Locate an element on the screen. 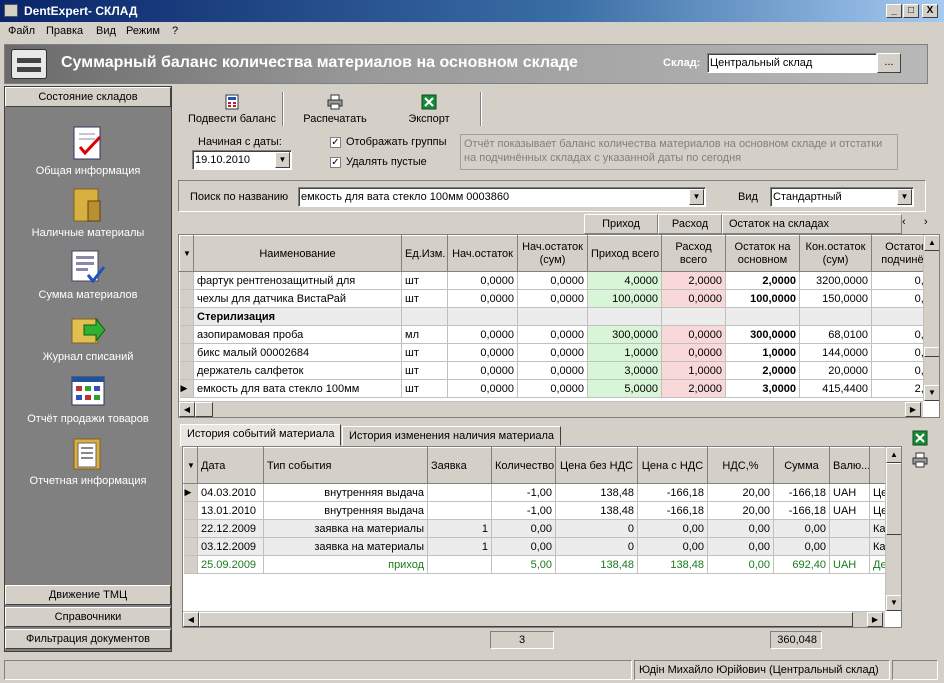 This screenshot has width=944, height=683. nav-cash-materials: Наличные материалы is located at coordinates (88, 213).